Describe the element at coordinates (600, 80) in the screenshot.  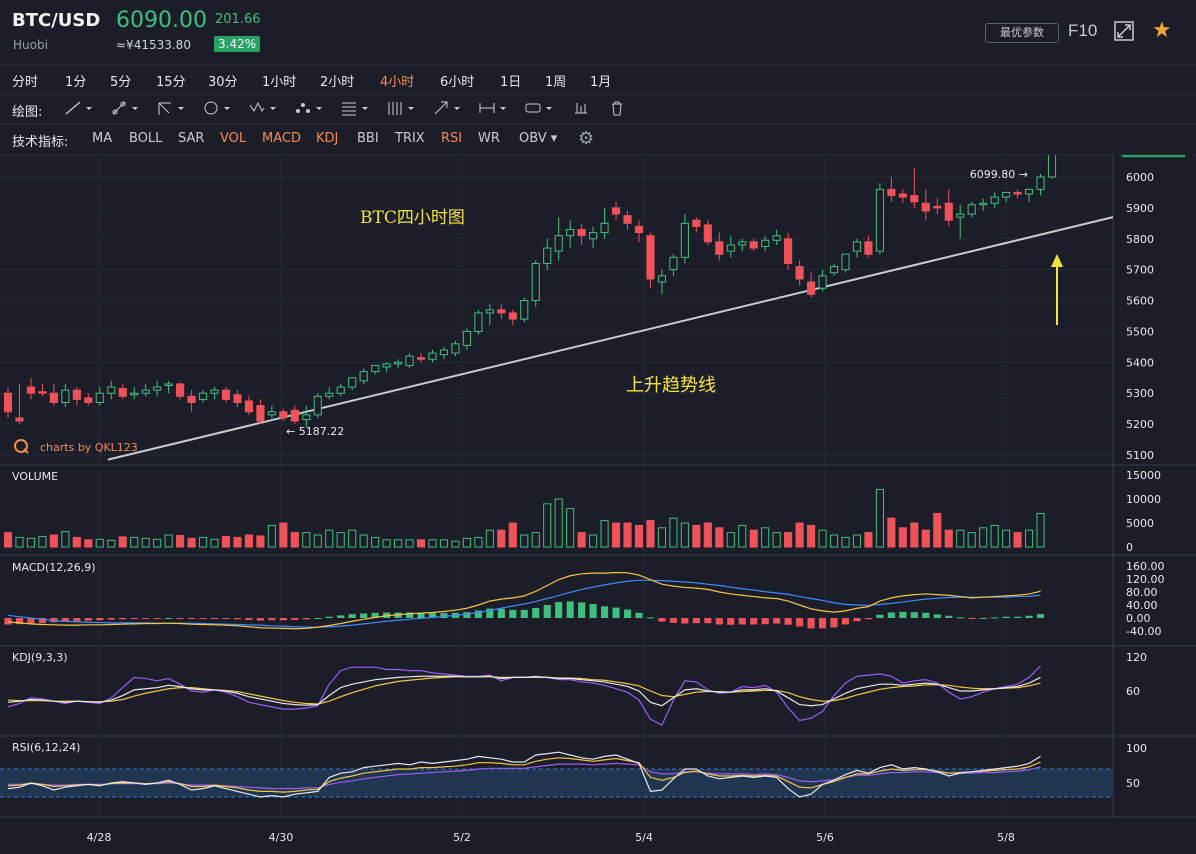
I see `timeframe-tab: 1月` at that location.